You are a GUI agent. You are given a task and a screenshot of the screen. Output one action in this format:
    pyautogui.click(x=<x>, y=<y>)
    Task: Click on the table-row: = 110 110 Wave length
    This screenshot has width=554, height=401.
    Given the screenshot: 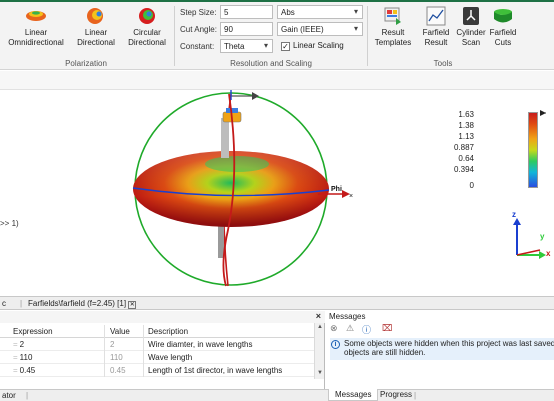 What is the action you would take?
    pyautogui.click(x=157, y=357)
    